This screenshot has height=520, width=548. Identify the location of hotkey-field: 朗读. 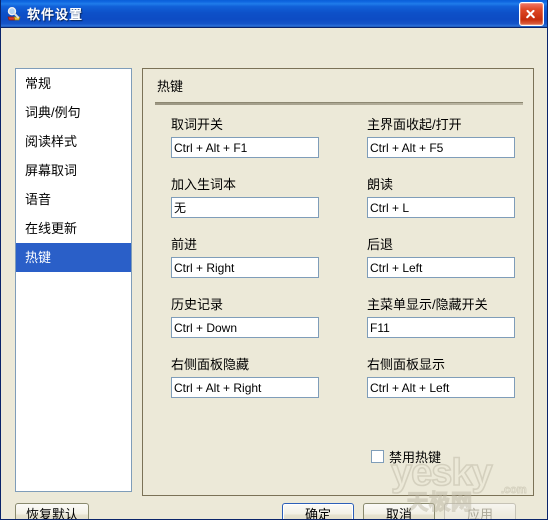
(441, 197).